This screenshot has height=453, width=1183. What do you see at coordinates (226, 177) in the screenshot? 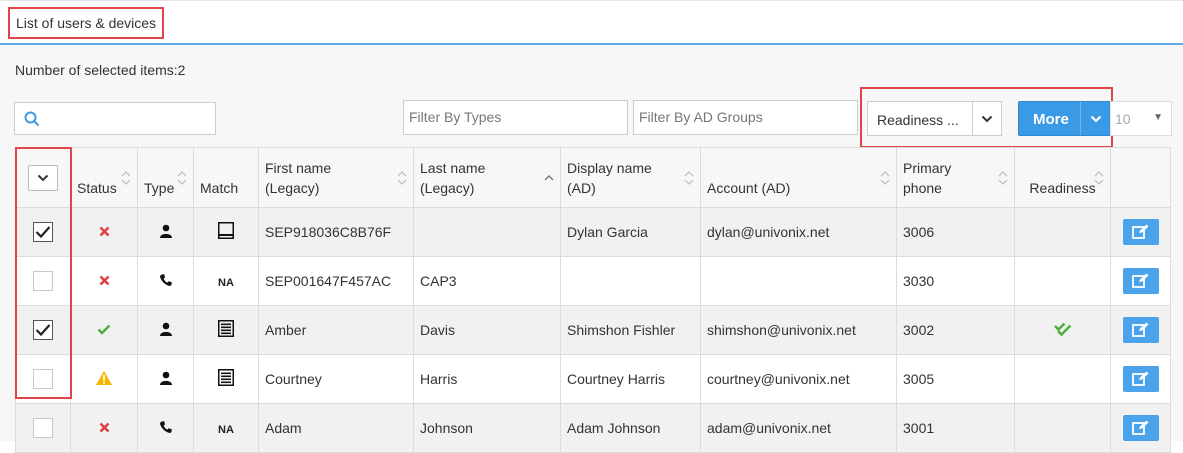
I see `column-header-match: Match` at bounding box center [226, 177].